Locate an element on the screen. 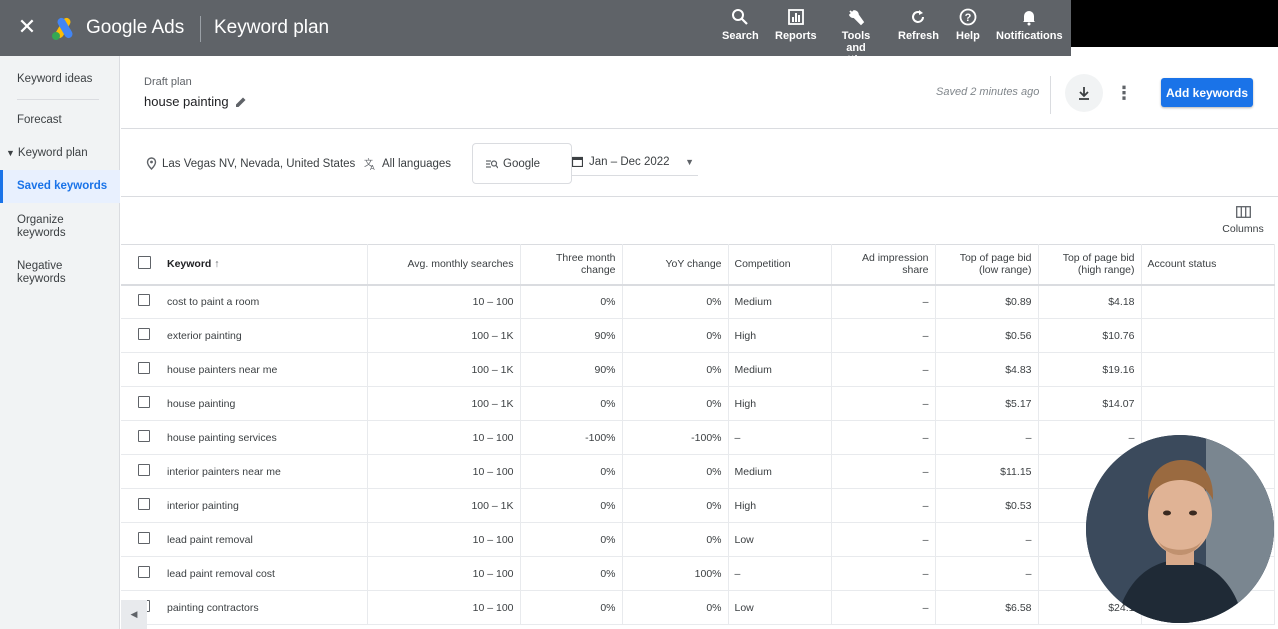 Image resolution: width=1278 pixels, height=629 pixels. refresh-label: Refresh is located at coordinates (918, 36).